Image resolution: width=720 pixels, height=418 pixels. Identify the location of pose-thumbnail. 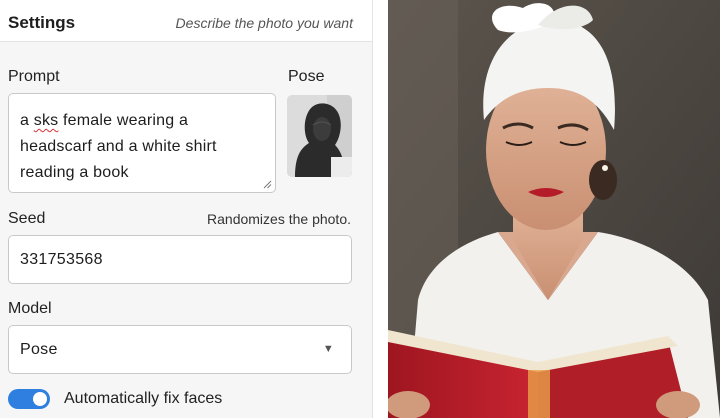
(319, 136).